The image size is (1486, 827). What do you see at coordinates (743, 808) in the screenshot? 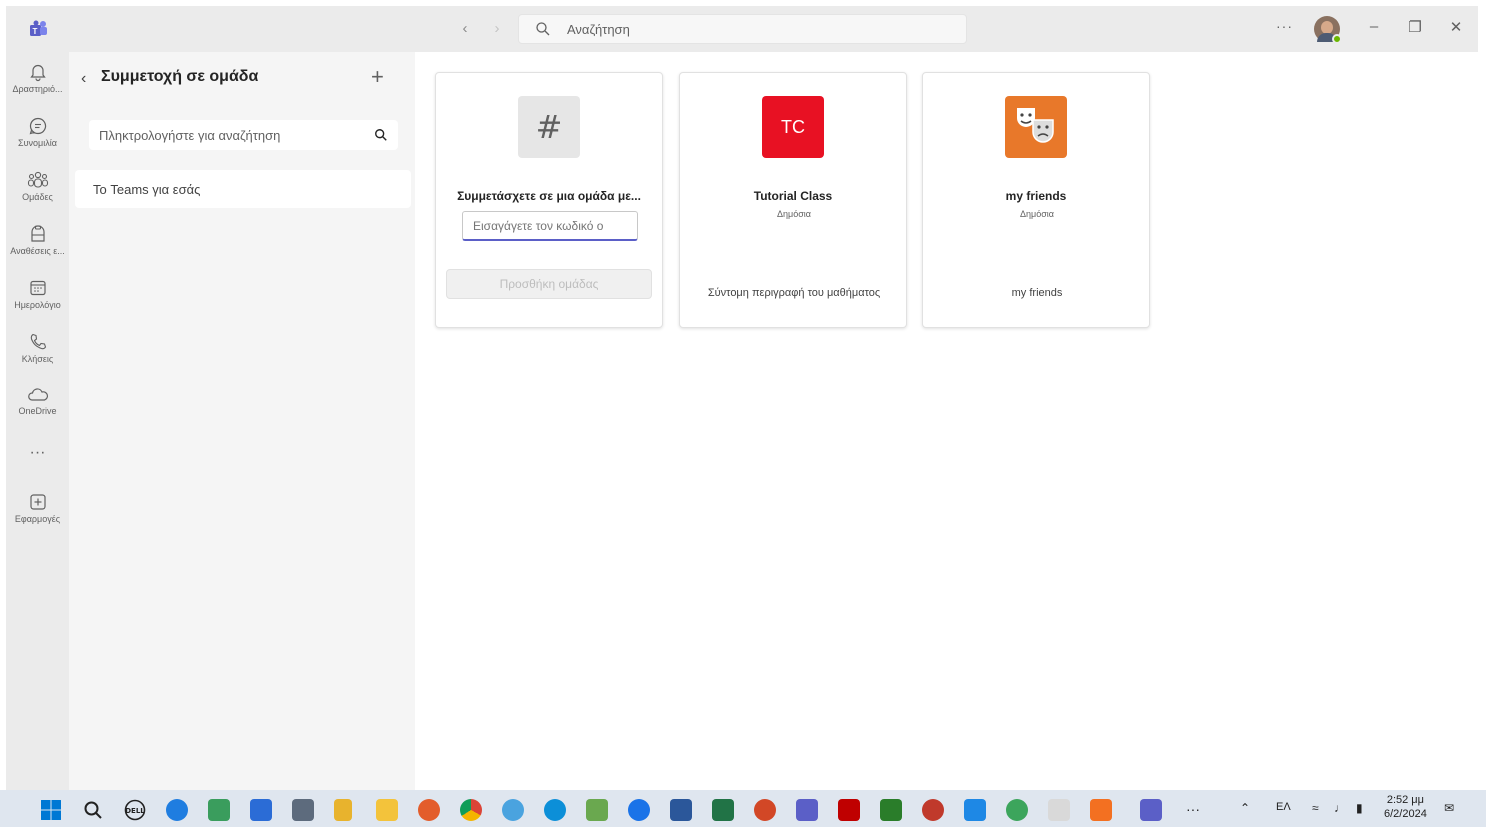
I see `windows-taskbar: DELL ··· ⌃ ΕΛ ≈ ♩ ▮ 2:52 μμ 6/2/2024 ✉` at bounding box center [743, 808].